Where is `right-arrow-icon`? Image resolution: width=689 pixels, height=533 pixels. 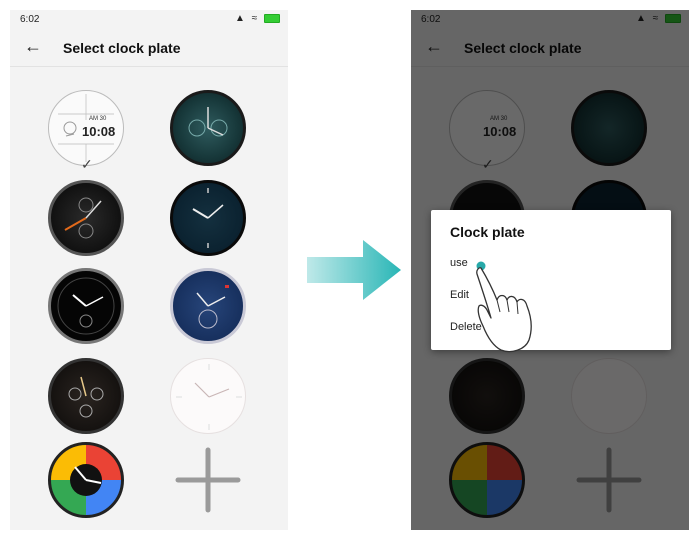
right-arrow-icon is located at coordinates (354, 270).